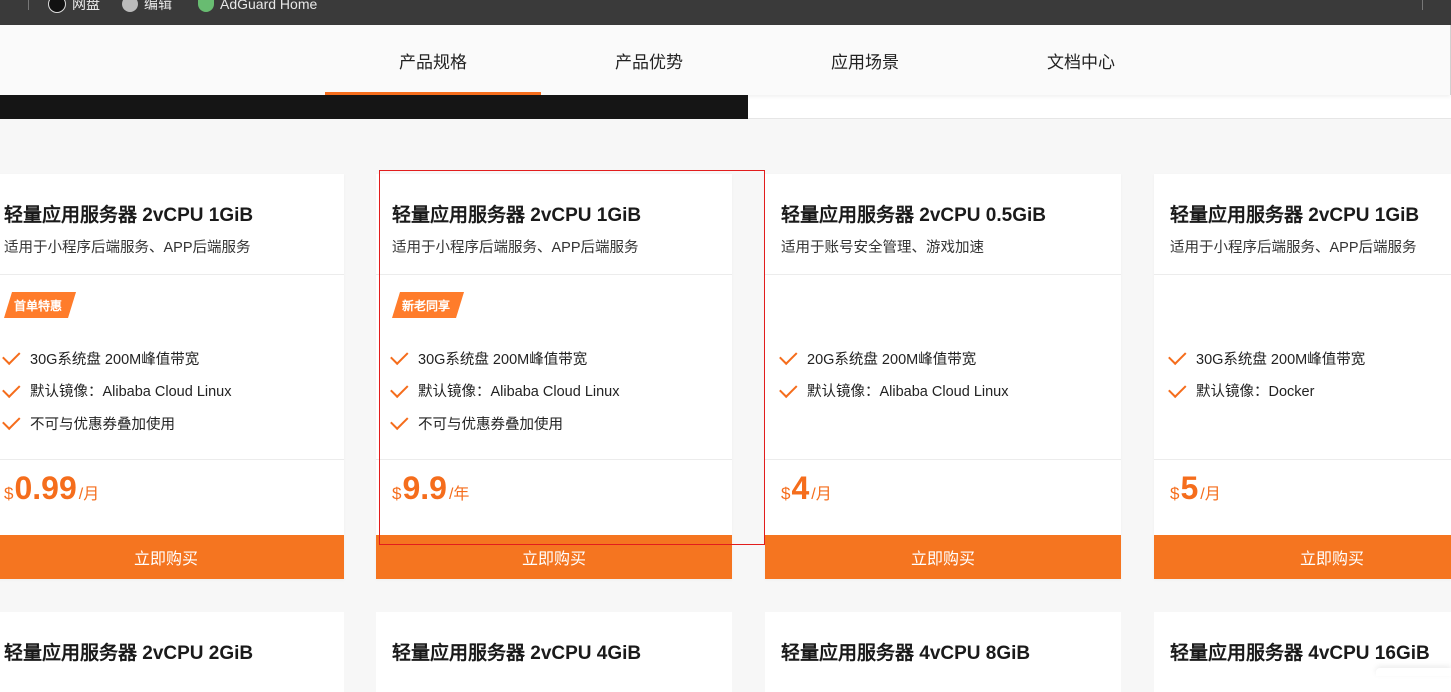  Describe the element at coordinates (1266, 391) in the screenshot. I see `feature-item: 默认镜像：Docker` at that location.